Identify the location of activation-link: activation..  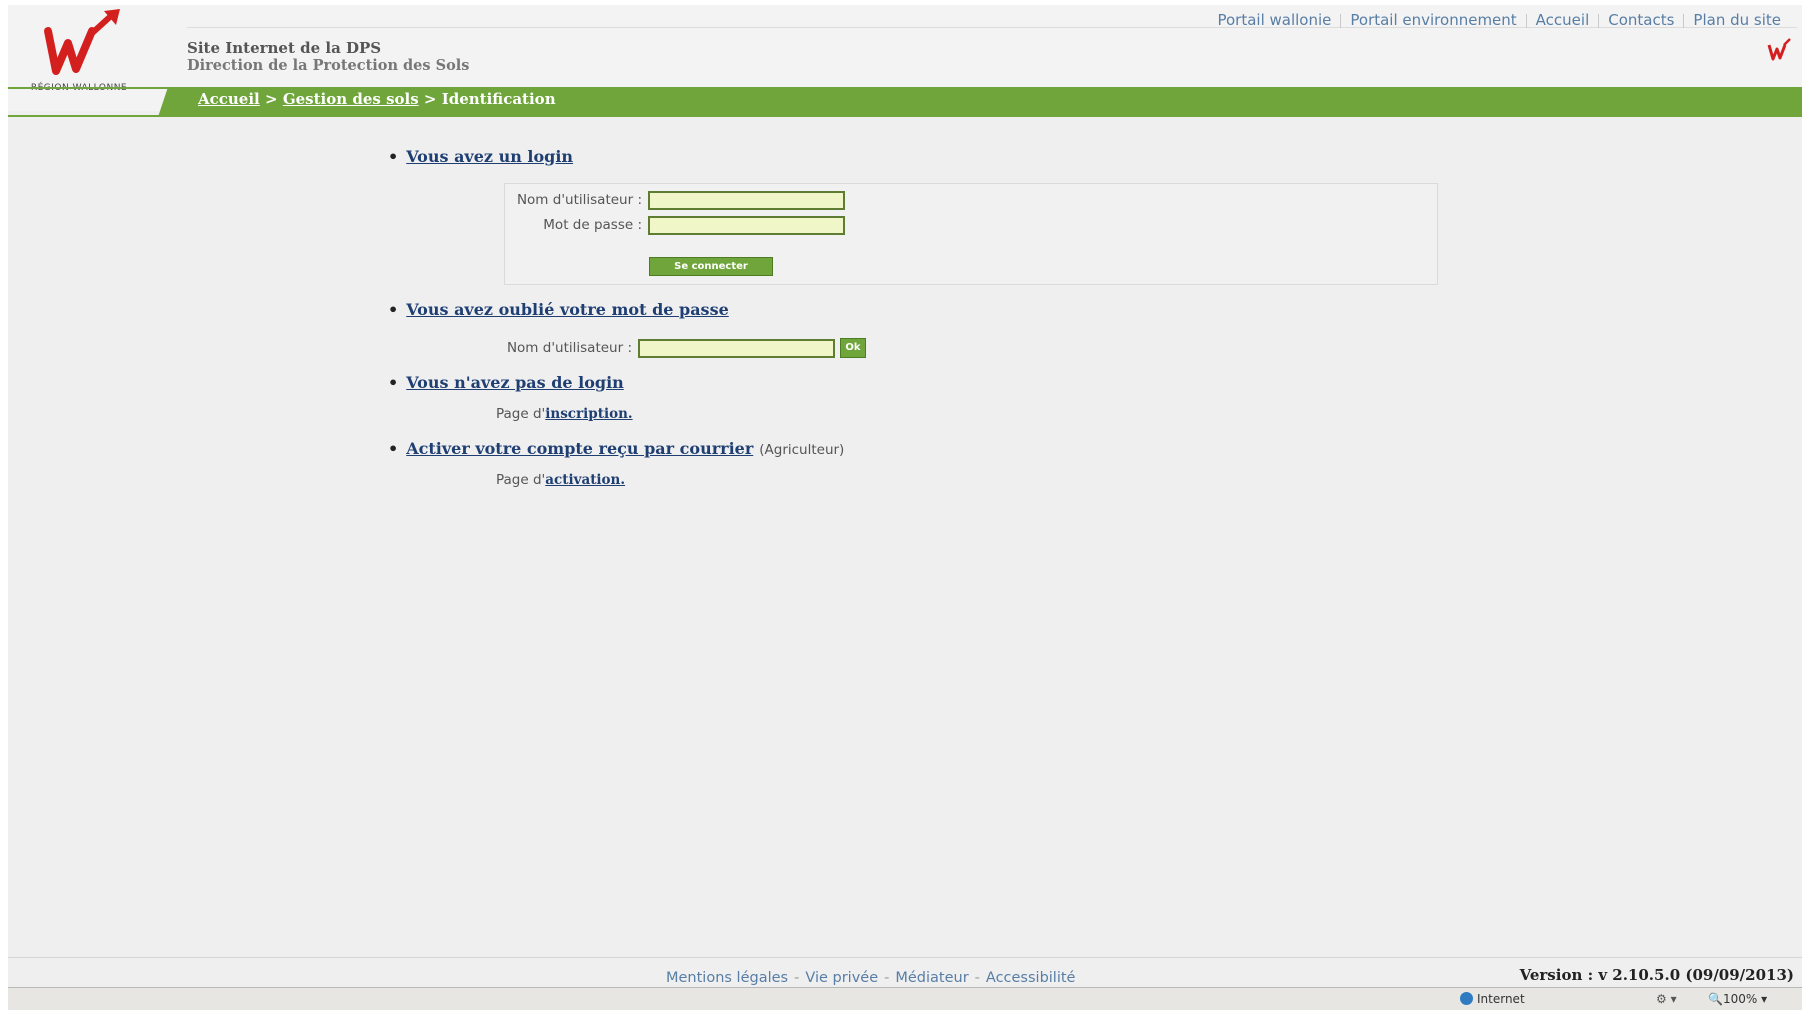
(585, 480).